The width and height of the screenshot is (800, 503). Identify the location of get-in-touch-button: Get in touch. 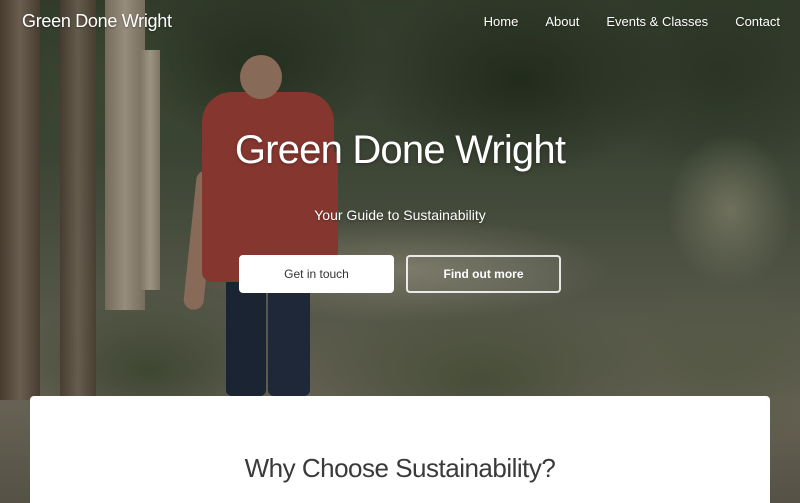
(316, 274).